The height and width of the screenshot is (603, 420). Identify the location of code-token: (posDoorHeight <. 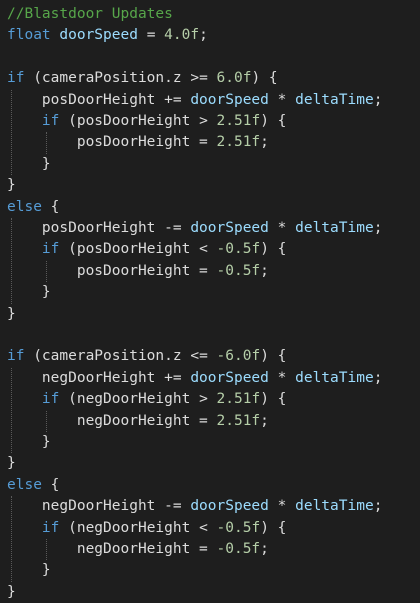
(138, 249).